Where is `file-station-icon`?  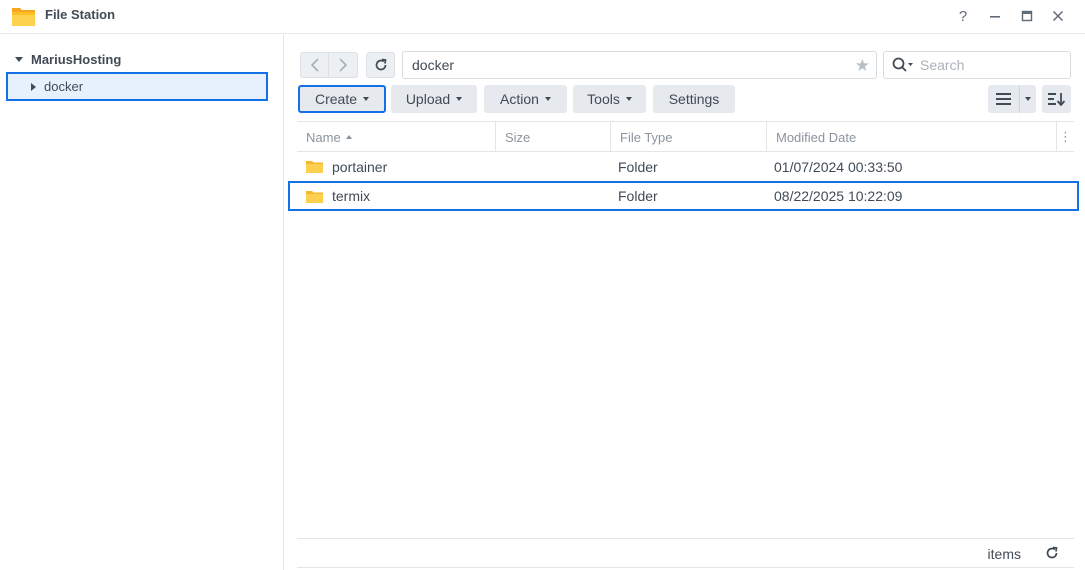 file-station-icon is located at coordinates (23, 17).